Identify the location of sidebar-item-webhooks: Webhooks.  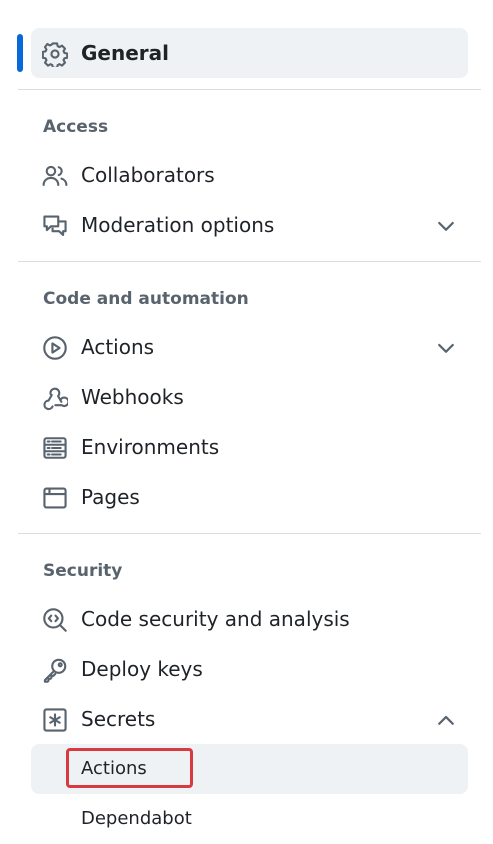
(249, 397).